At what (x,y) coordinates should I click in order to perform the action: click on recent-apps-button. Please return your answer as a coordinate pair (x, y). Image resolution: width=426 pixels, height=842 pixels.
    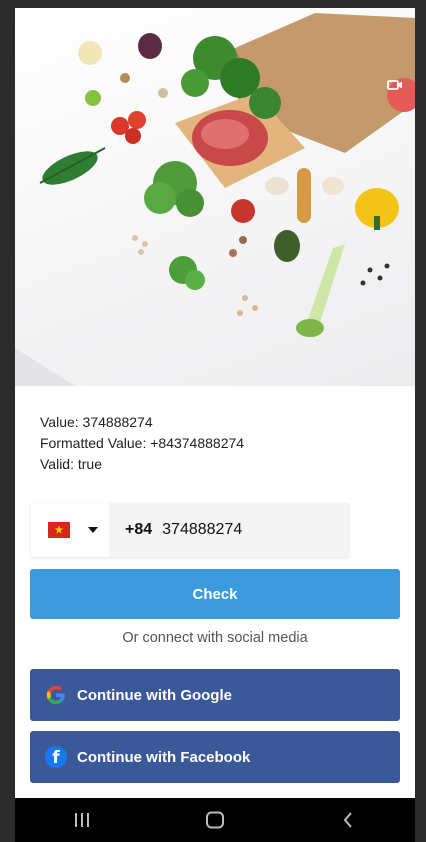
    Looking at the image, I should click on (82, 820).